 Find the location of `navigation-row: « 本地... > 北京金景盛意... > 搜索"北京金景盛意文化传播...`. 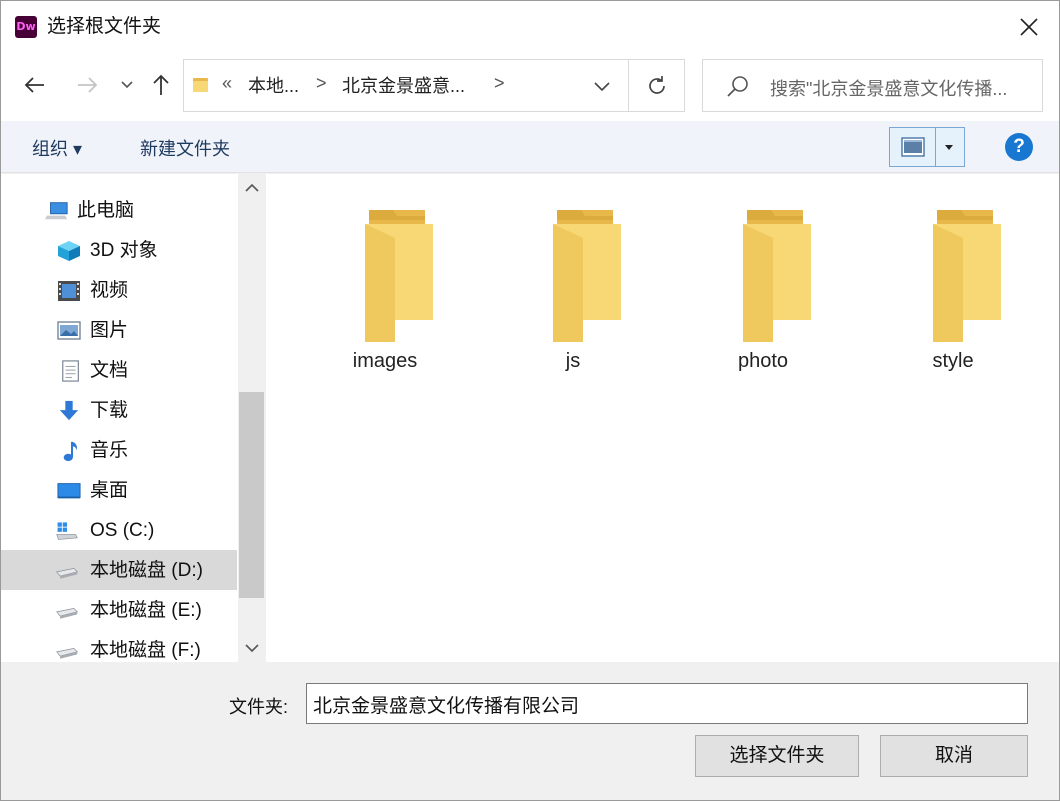

navigation-row: « 本地... > 北京金景盛意... > 搜索"北京金景盛意文化传播... is located at coordinates (530, 87).